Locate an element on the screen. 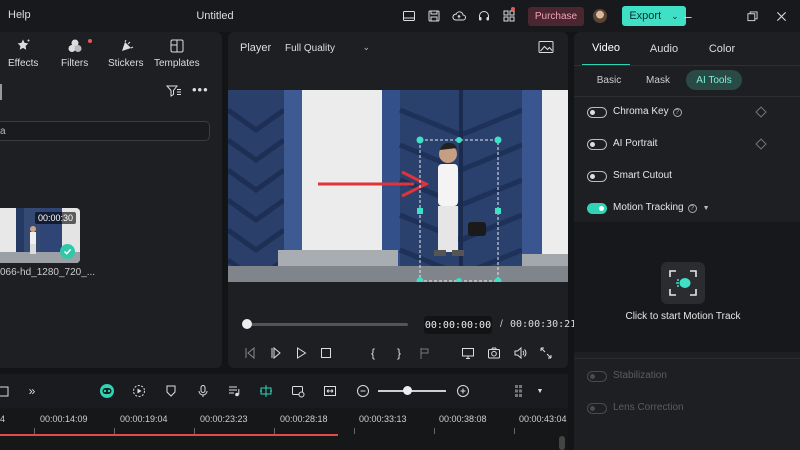 The width and height of the screenshot is (800, 450). prev-frame-icon is located at coordinates (250, 353).